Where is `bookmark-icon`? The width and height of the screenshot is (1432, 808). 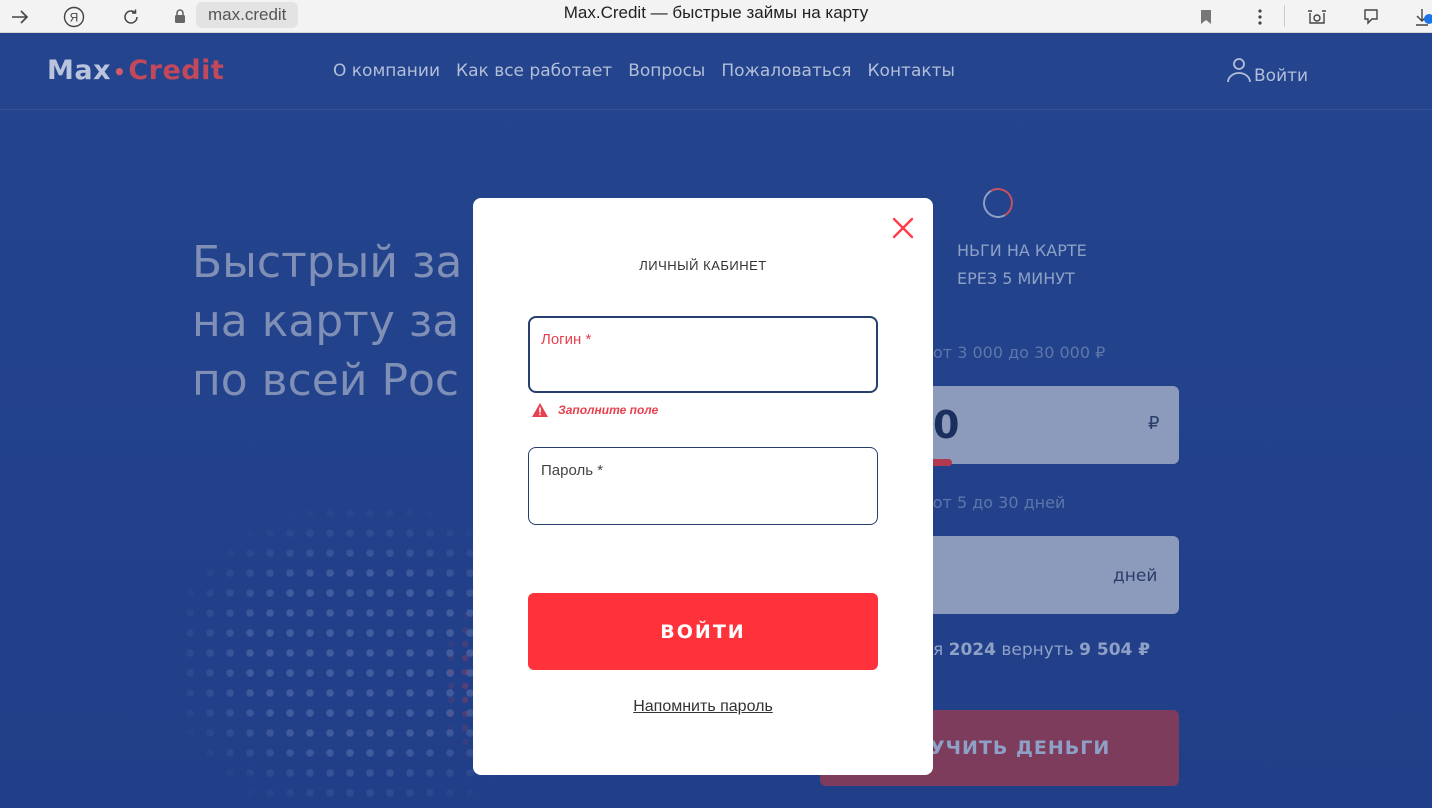 bookmark-icon is located at coordinates (1206, 16).